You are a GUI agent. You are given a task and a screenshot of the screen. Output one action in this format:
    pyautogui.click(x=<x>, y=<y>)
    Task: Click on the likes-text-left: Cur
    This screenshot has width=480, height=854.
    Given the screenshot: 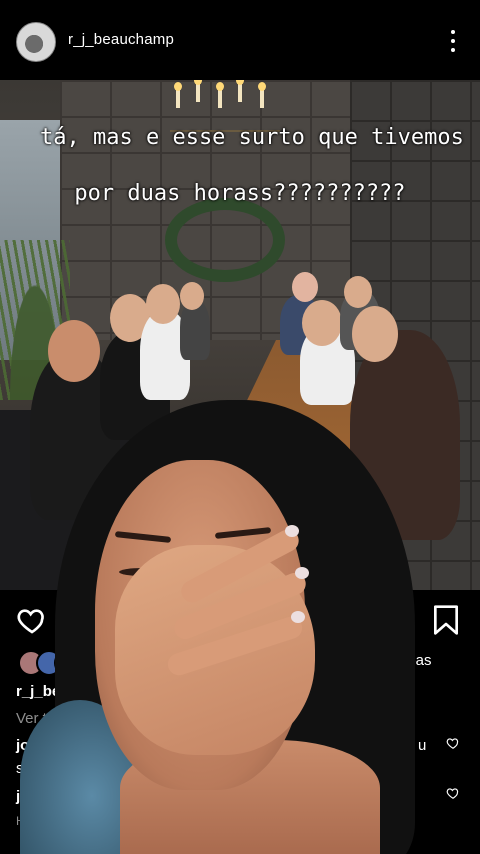 What is the action you would take?
    pyautogui.click(x=98, y=660)
    